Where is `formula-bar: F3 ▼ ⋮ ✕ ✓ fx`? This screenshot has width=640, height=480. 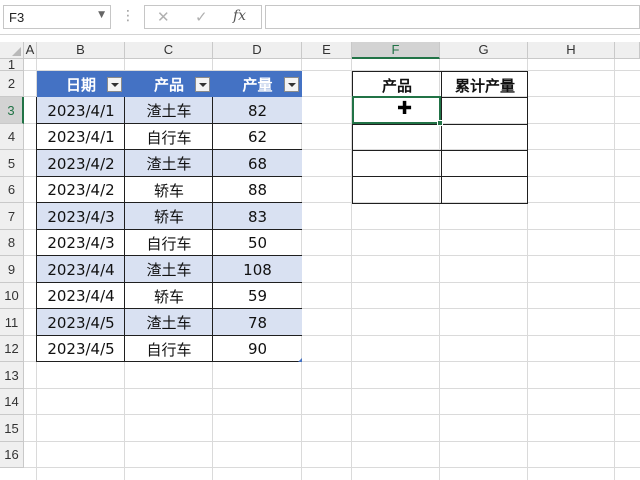
formula-bar: F3 ▼ ⋮ ✕ ✓ fx is located at coordinates (320, 17).